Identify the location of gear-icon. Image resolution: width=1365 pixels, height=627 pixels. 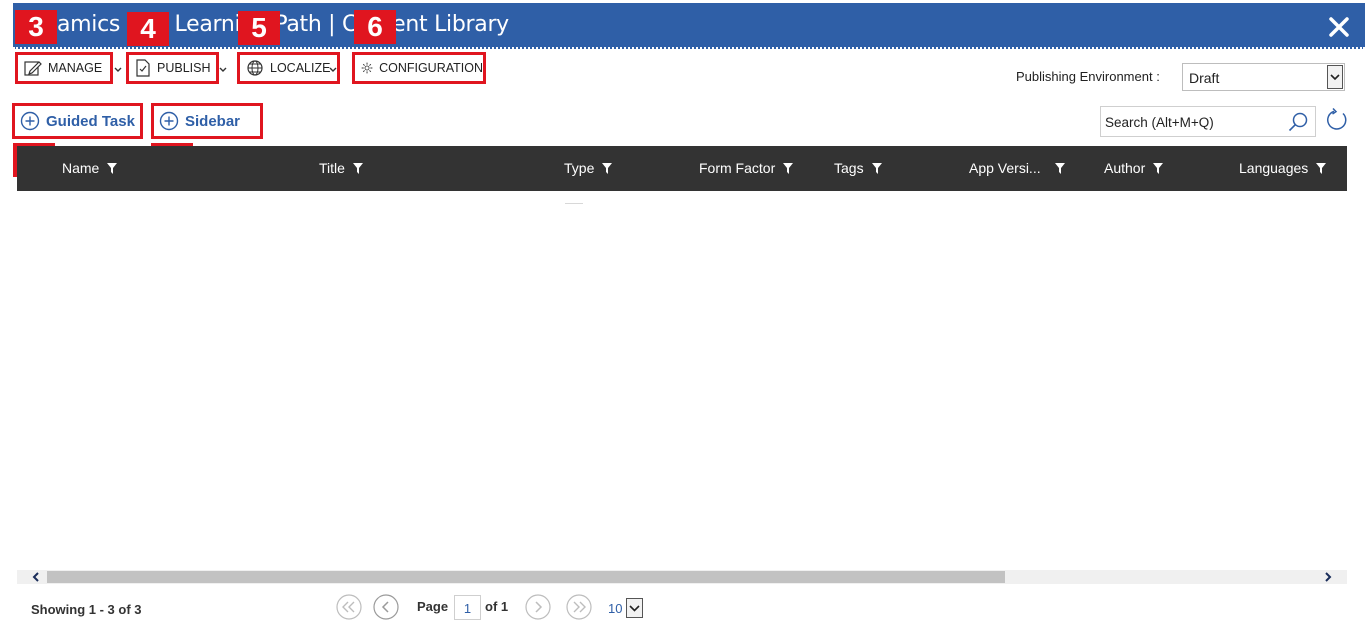
(367, 68).